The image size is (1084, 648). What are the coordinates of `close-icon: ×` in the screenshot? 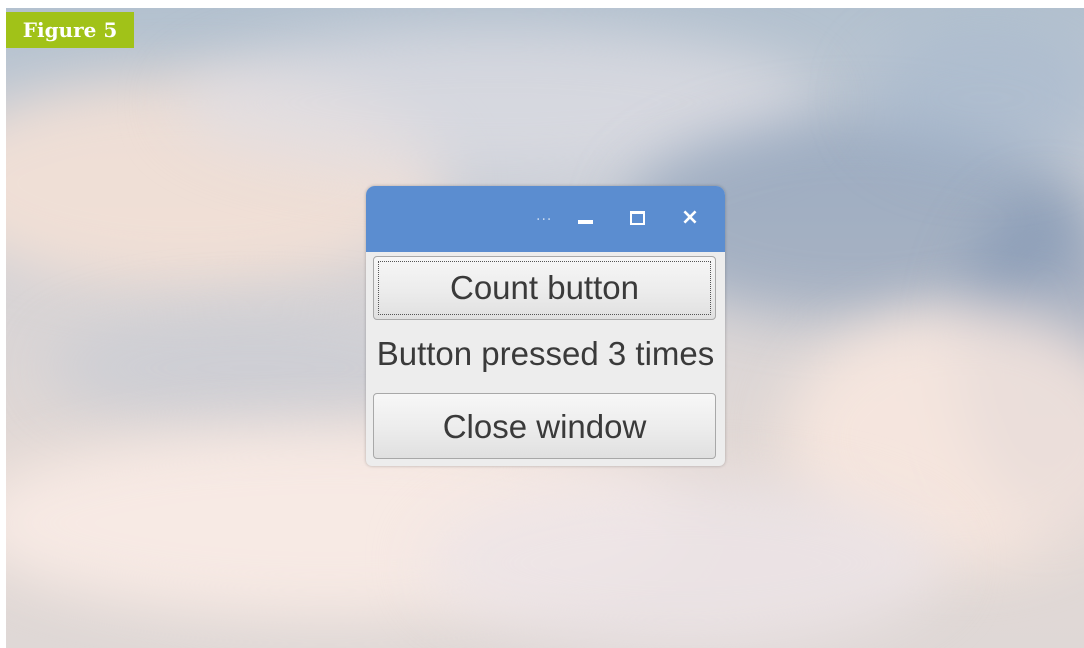 It's located at (690, 218).